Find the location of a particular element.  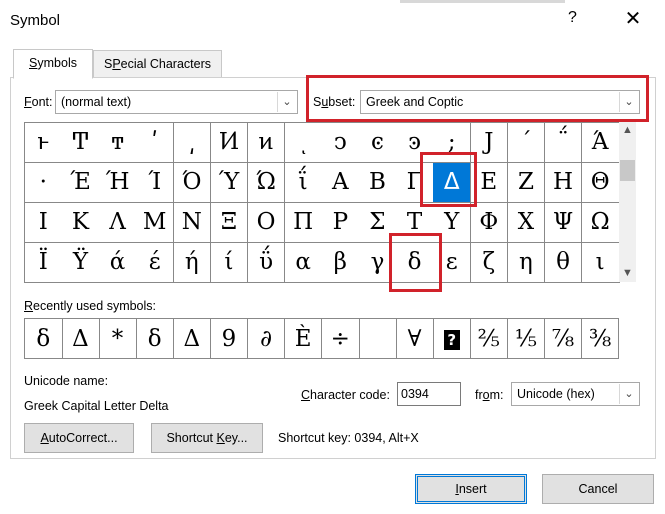

symbol-cell: ΰ is located at coordinates (266, 263).